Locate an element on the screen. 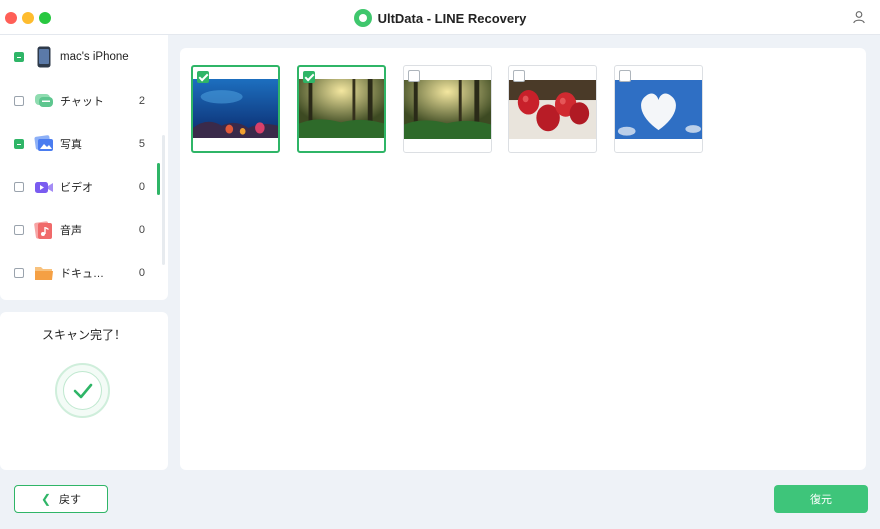 This screenshot has height=529, width=880. heart-cloud-image is located at coordinates (658, 109).